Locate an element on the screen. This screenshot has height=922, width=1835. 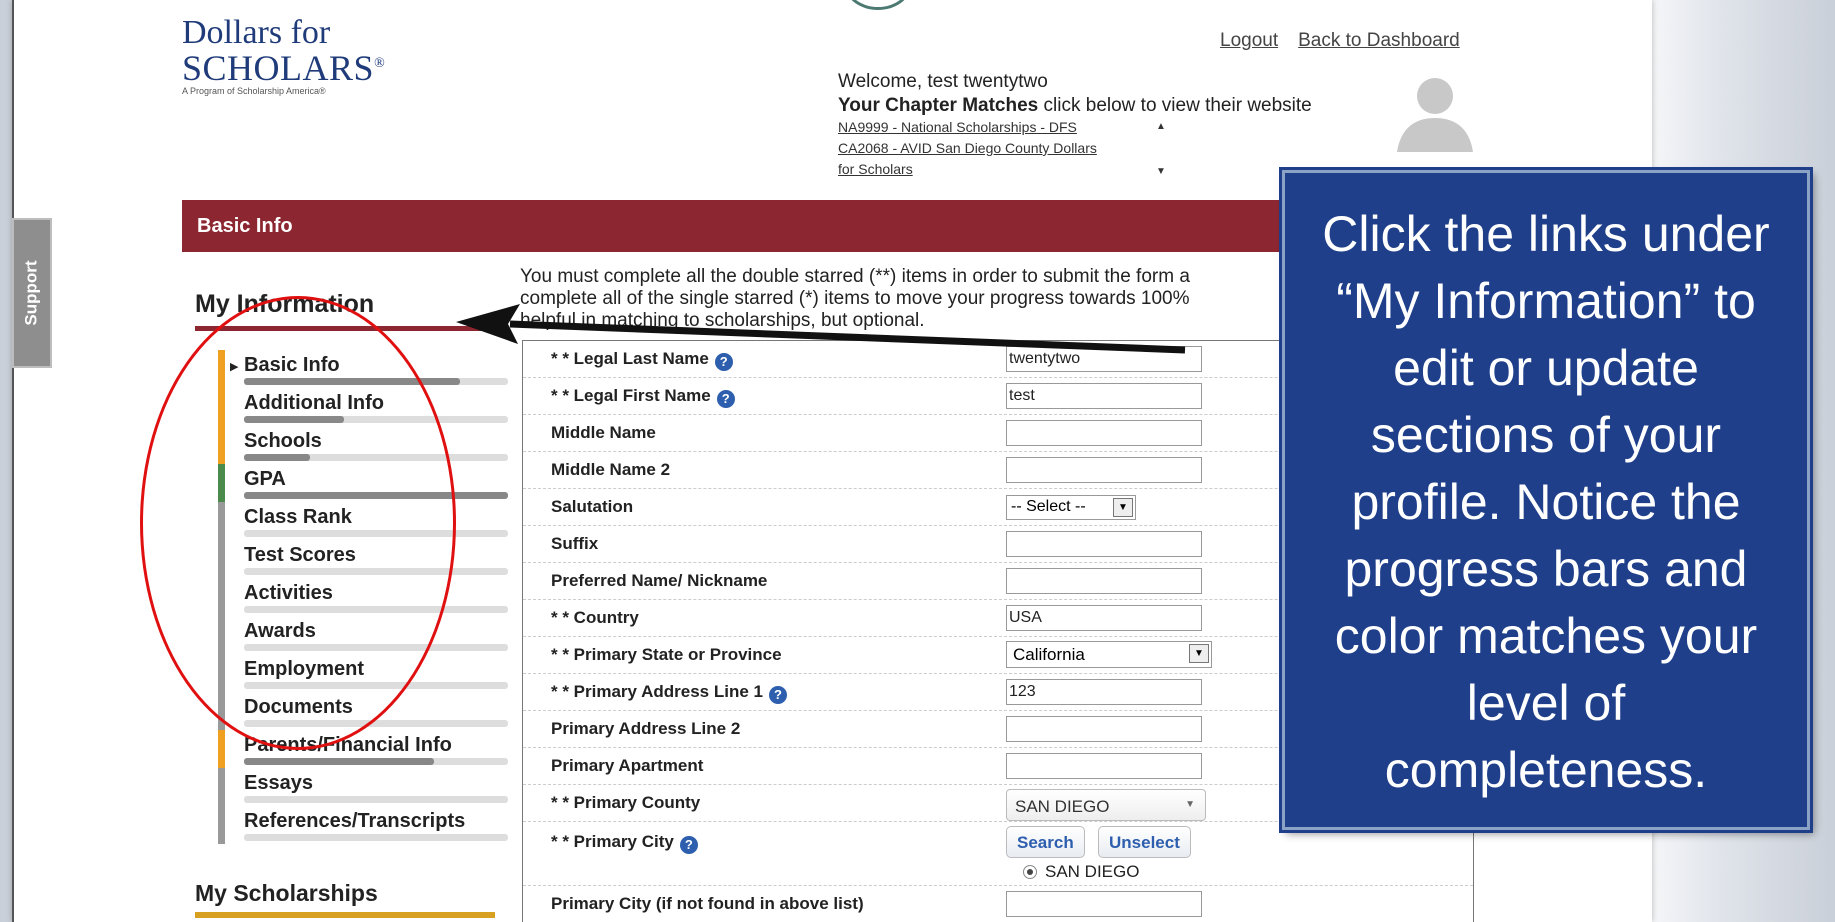
field-label: * * Primary Address Line 1? is located at coordinates (669, 693).